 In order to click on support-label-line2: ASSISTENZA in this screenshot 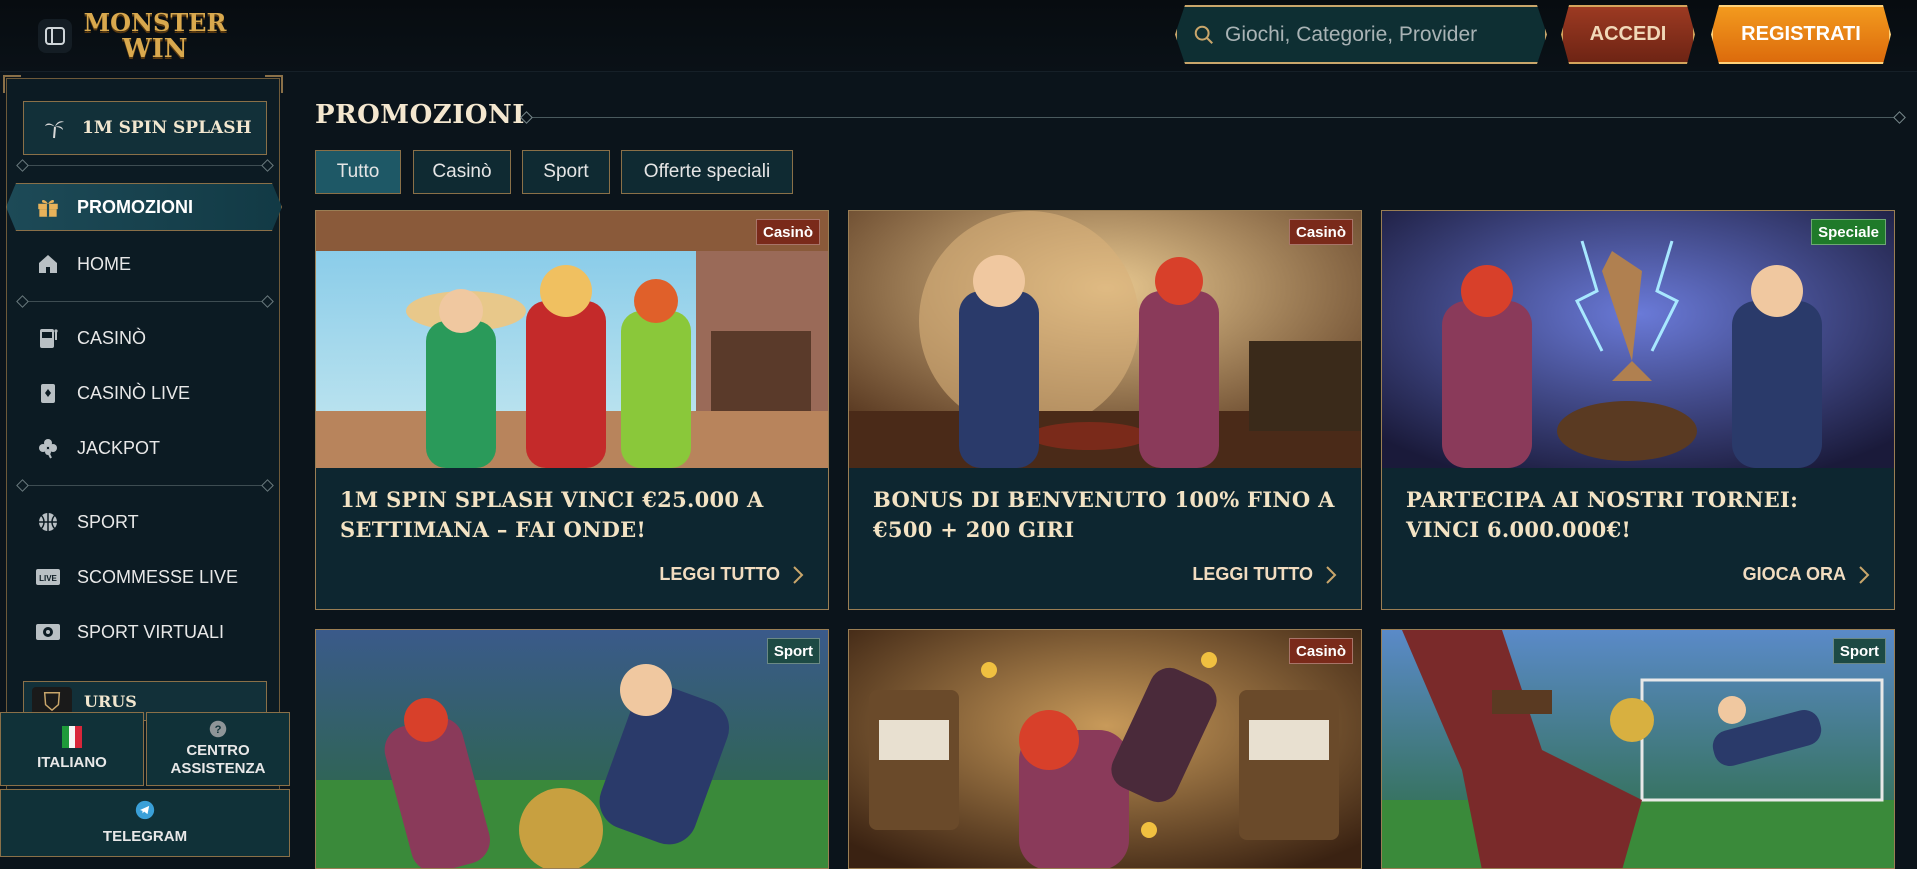, I will do `click(218, 768)`.